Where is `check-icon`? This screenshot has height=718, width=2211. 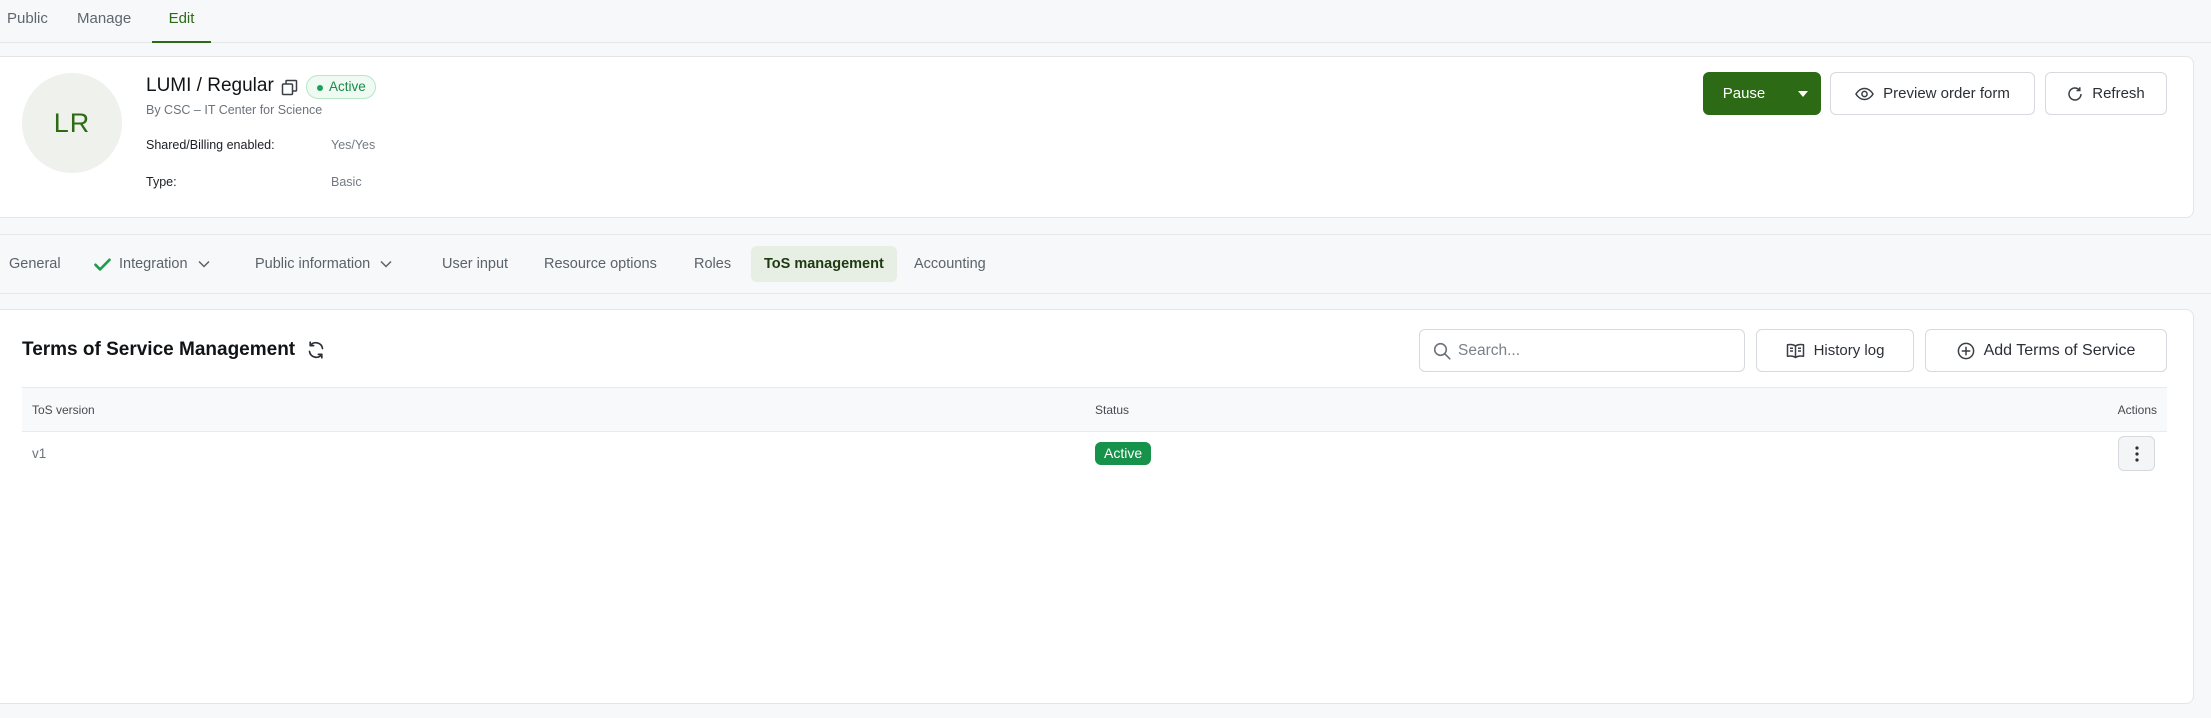 check-icon is located at coordinates (102, 264).